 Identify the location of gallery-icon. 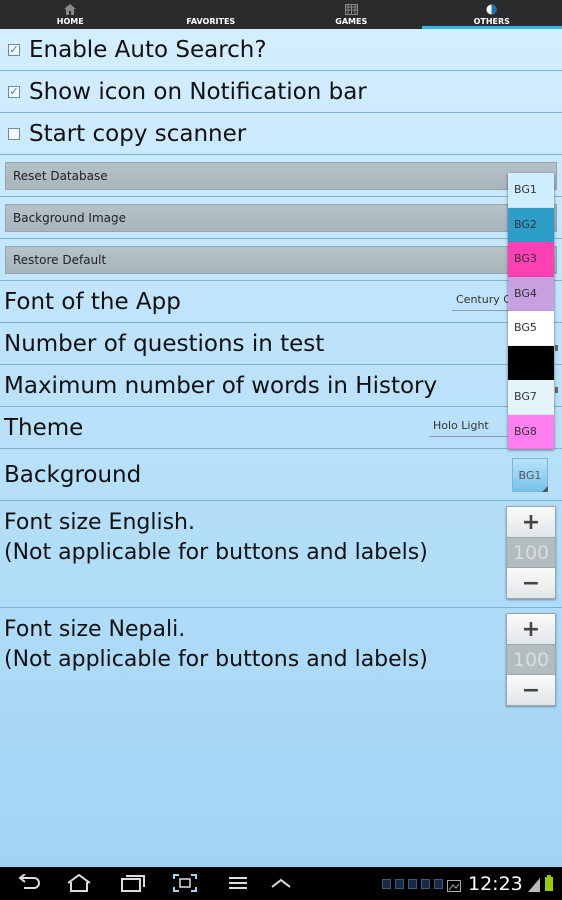
(454, 886).